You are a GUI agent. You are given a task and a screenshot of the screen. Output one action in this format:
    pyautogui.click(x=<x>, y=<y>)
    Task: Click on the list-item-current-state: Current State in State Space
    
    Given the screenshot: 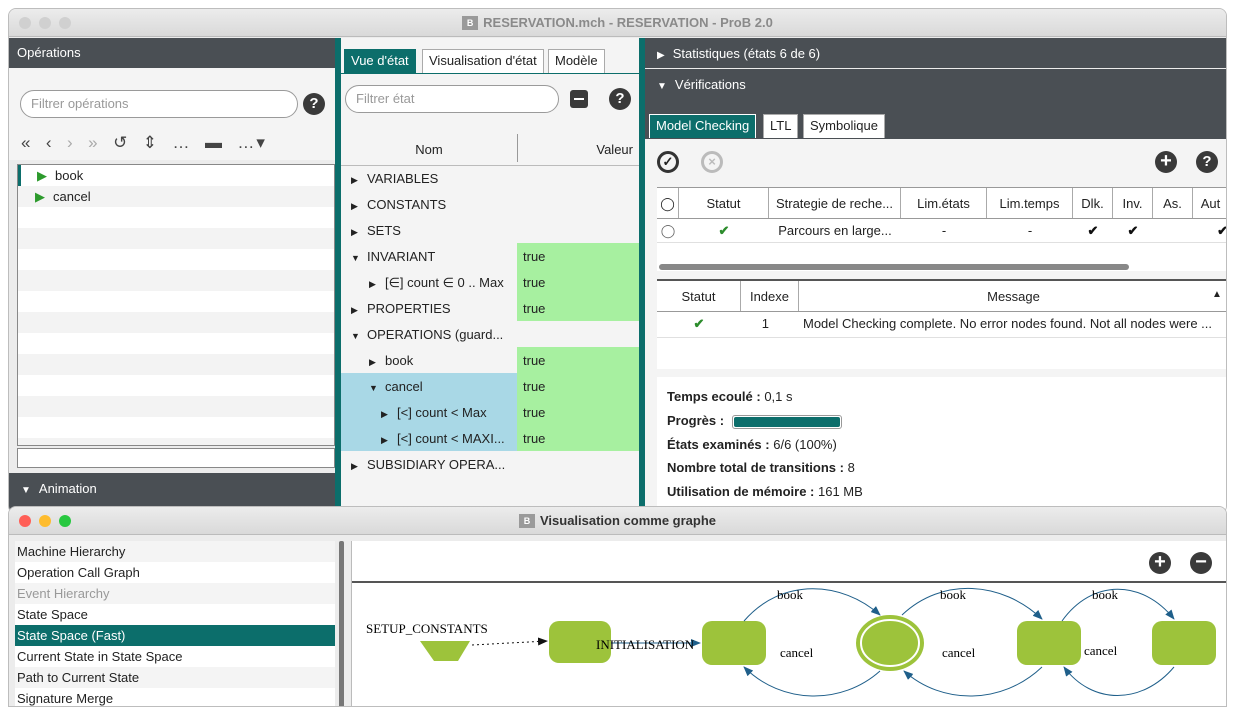 What is the action you would take?
    pyautogui.click(x=175, y=656)
    